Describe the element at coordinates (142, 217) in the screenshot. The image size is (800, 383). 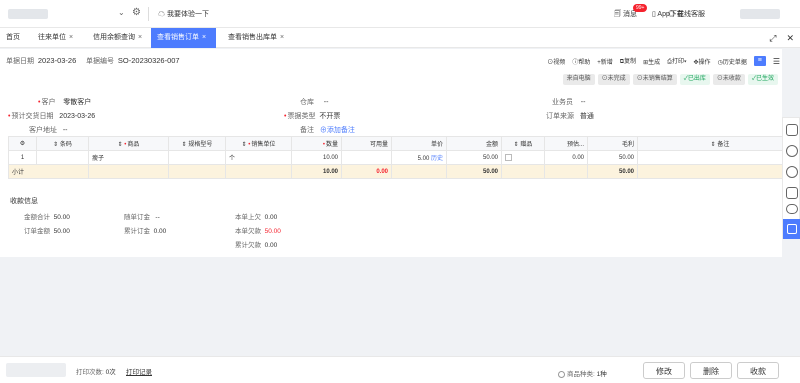
I see `deposit: 随单订金 --` at that location.